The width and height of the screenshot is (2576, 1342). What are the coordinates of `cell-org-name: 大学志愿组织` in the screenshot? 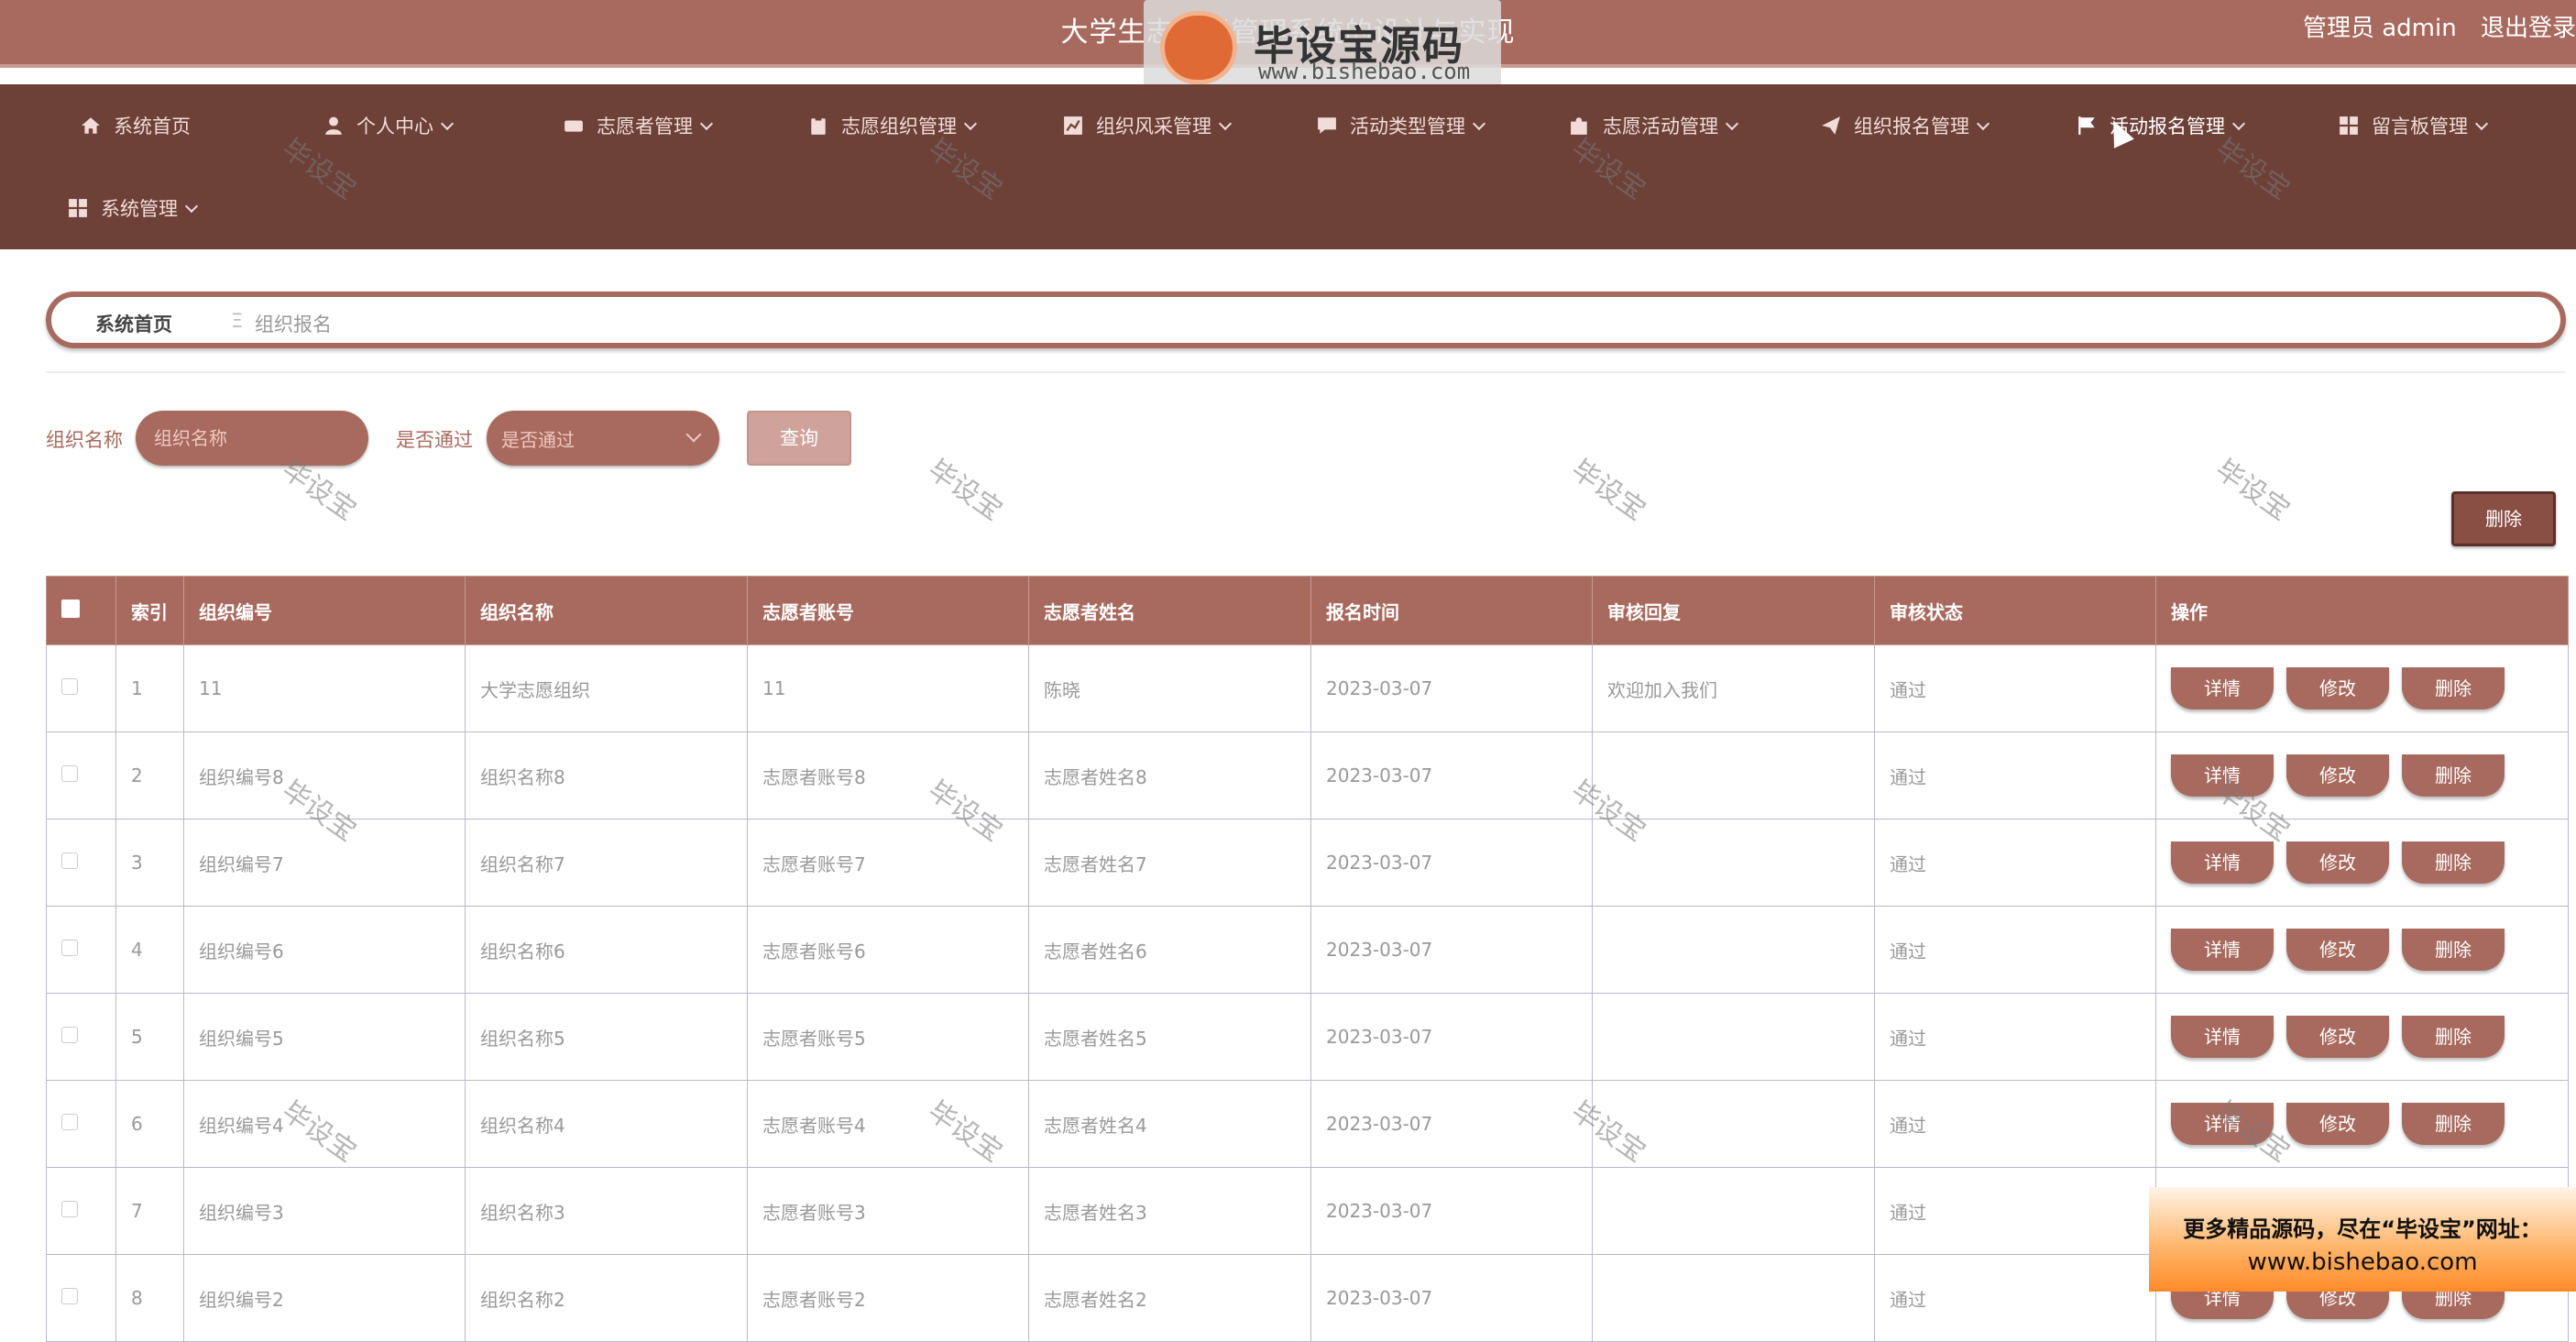 It's located at (606, 688).